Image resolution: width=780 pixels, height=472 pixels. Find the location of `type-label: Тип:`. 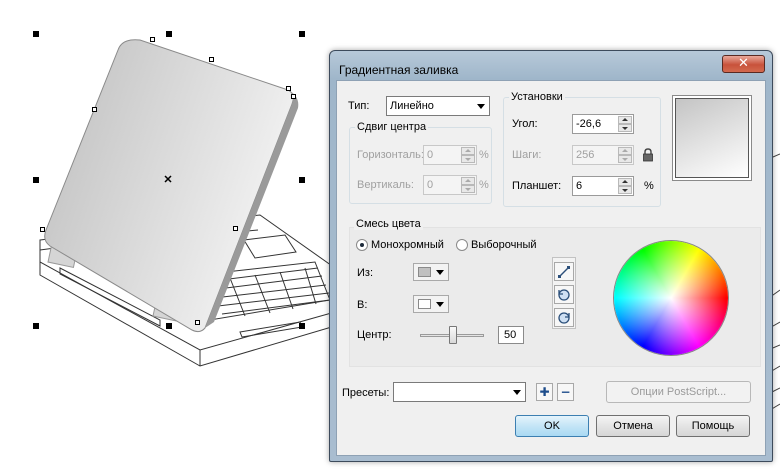

type-label: Тип: is located at coordinates (359, 106).